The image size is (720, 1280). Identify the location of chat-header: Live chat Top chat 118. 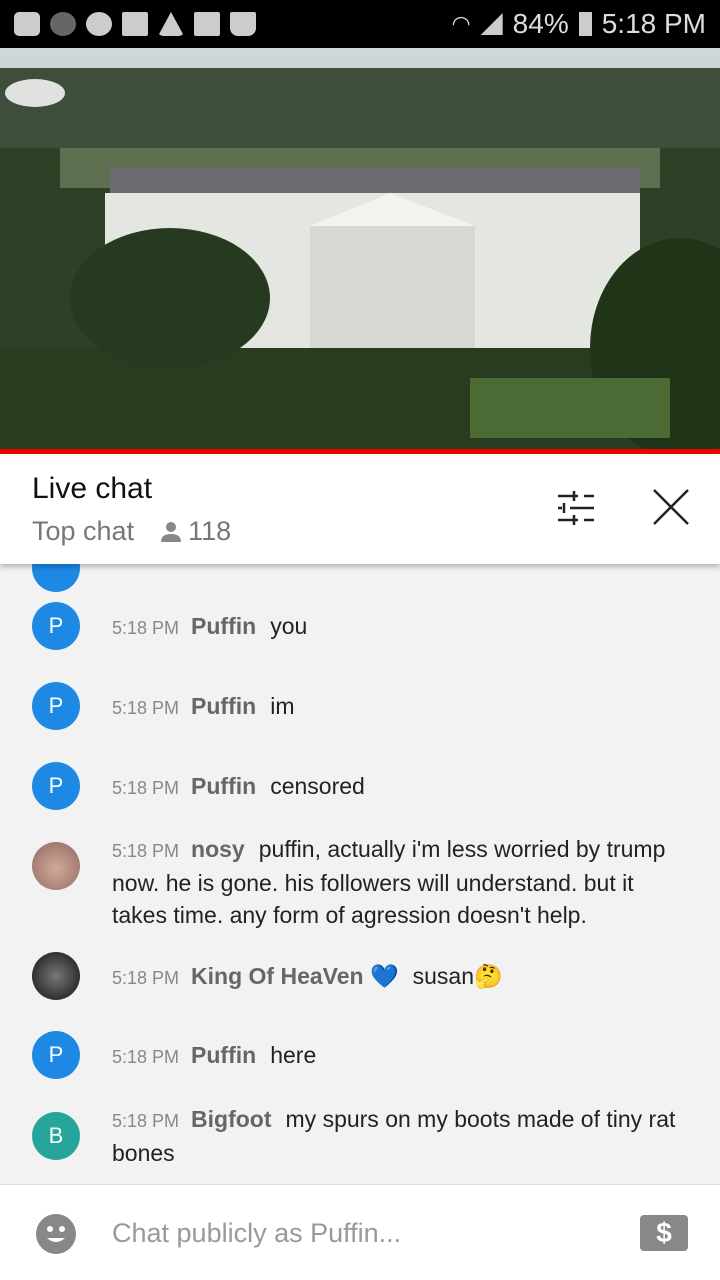
(360, 509).